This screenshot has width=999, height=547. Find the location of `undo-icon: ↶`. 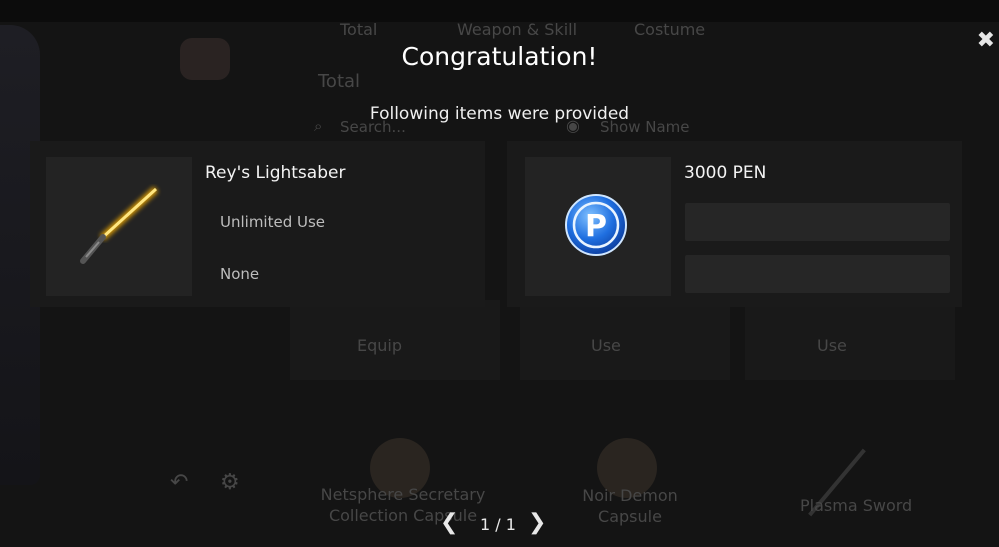

undo-icon: ↶ is located at coordinates (179, 482).